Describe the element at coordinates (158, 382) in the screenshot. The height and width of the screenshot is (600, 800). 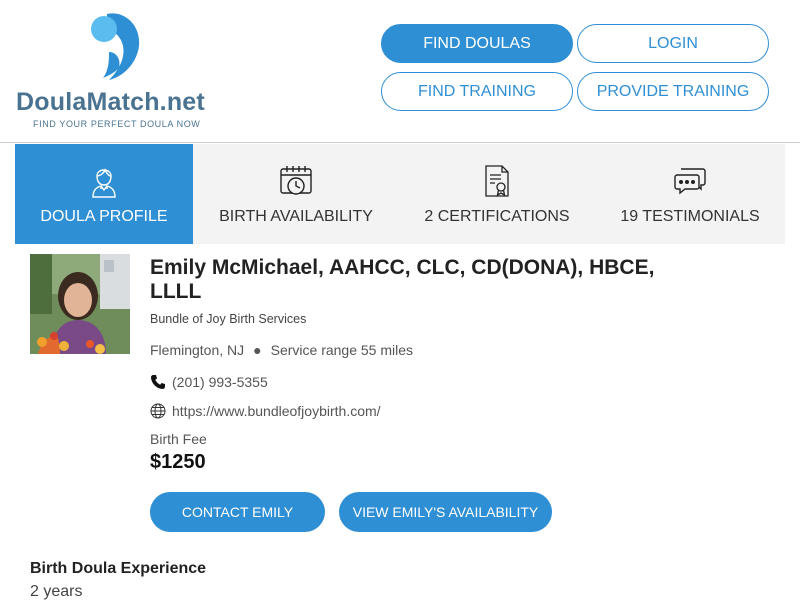
I see `phone-icon` at that location.